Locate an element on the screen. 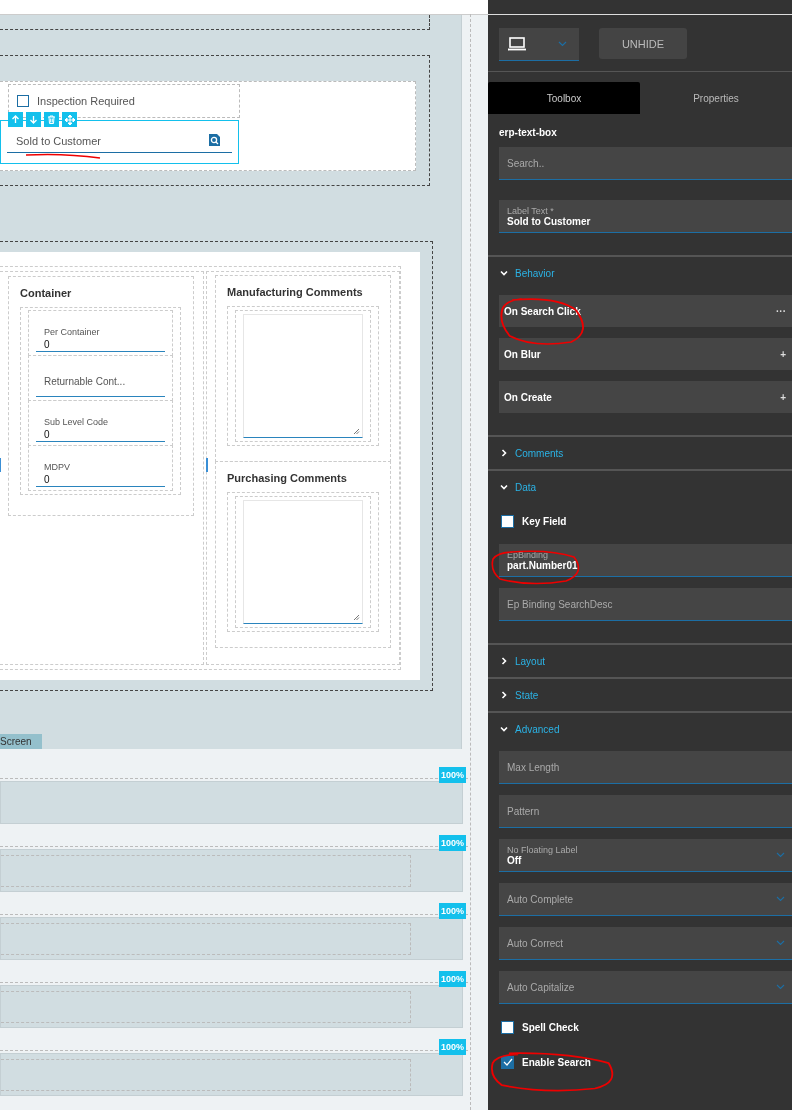 Image resolution: width=792 pixels, height=1110 pixels. checkbox-label: Enable Search is located at coordinates (556, 1062).